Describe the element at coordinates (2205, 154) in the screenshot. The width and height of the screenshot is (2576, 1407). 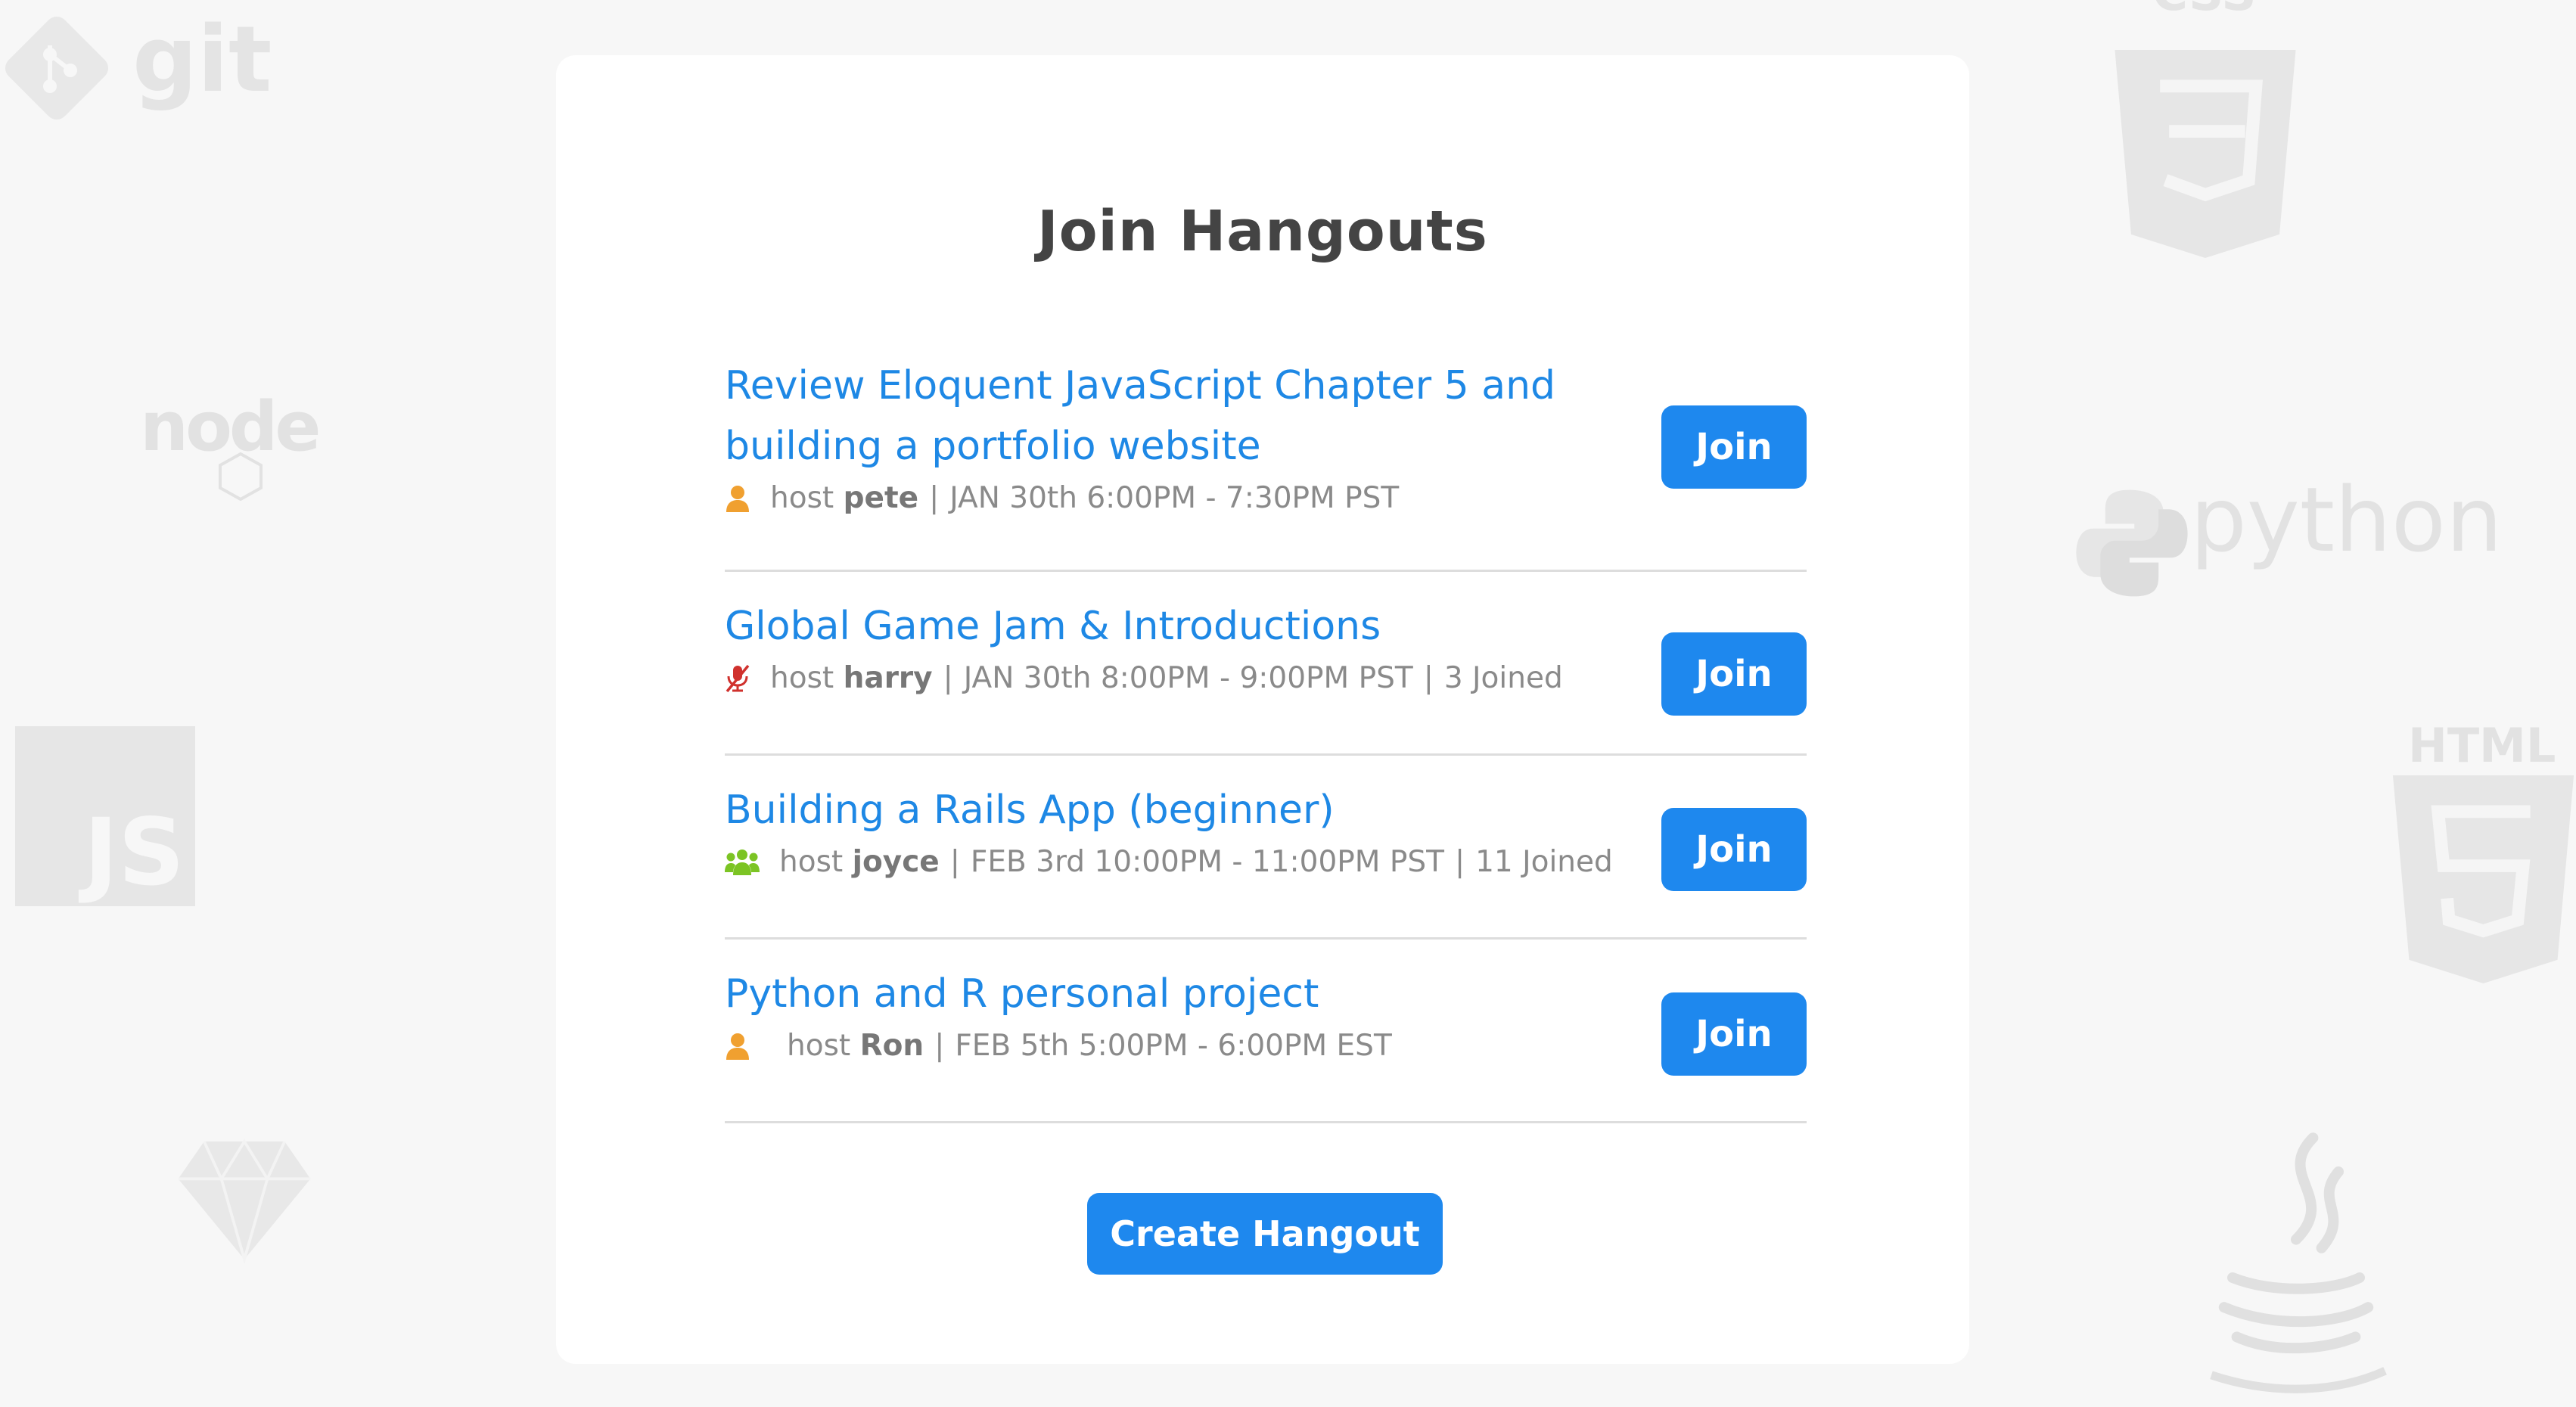
I see `css3-shield-icon` at that location.